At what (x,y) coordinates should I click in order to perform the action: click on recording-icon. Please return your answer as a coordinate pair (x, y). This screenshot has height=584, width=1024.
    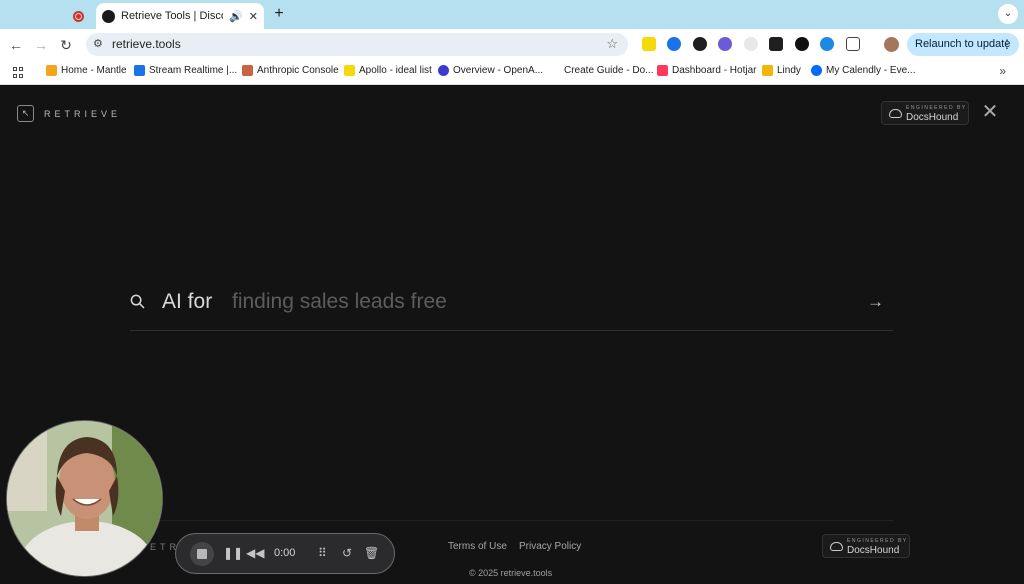
    Looking at the image, I should click on (78, 16).